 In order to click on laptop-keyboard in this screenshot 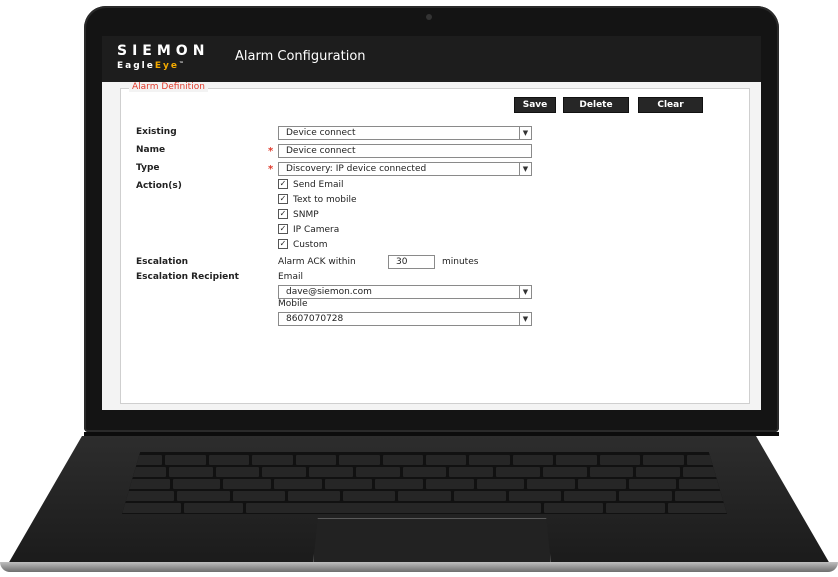, I will do `click(424, 483)`.